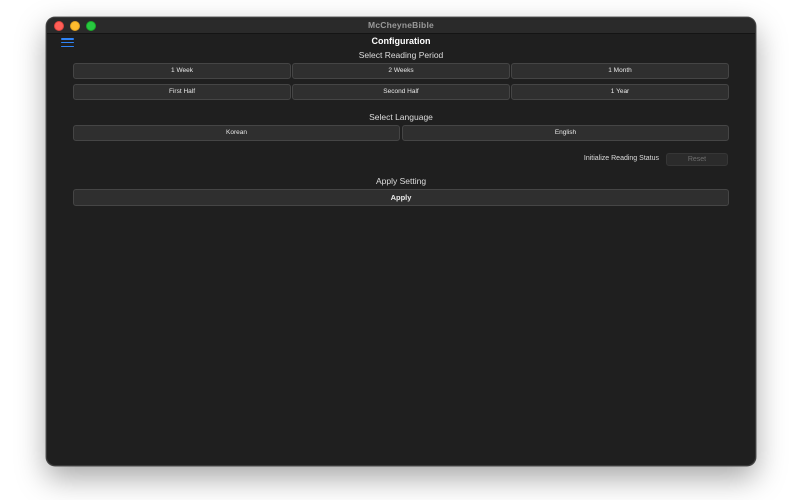 This screenshot has width=800, height=500. I want to click on period-1-year-button: 1 Year, so click(620, 92).